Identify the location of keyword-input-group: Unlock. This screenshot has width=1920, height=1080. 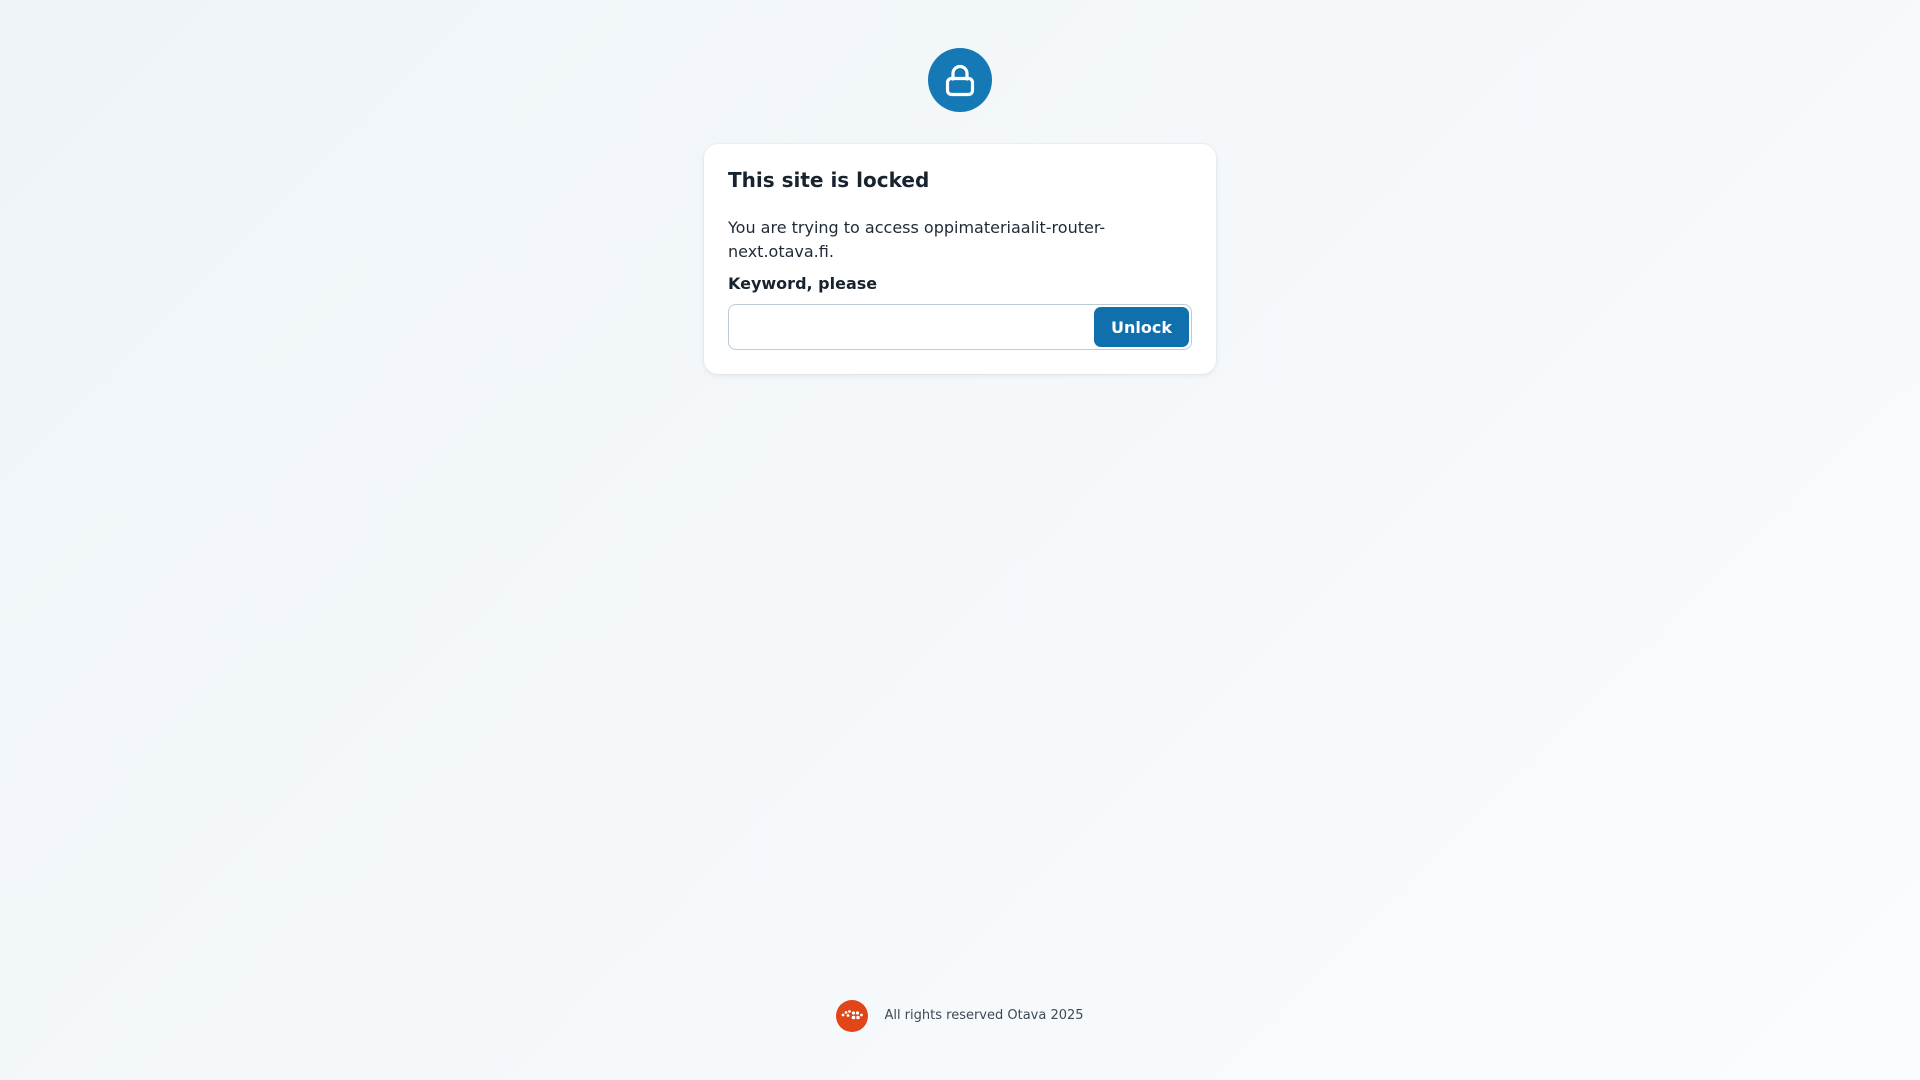
(960, 327).